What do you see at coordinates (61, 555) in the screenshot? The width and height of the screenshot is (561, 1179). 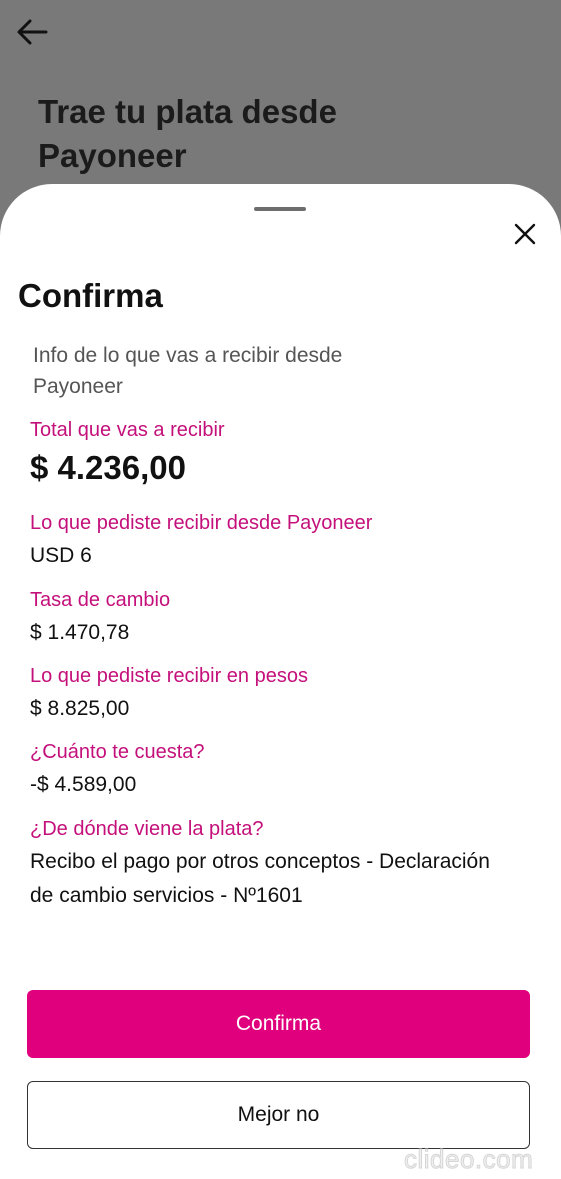 I see `requested-usd-value: USD 6` at bounding box center [61, 555].